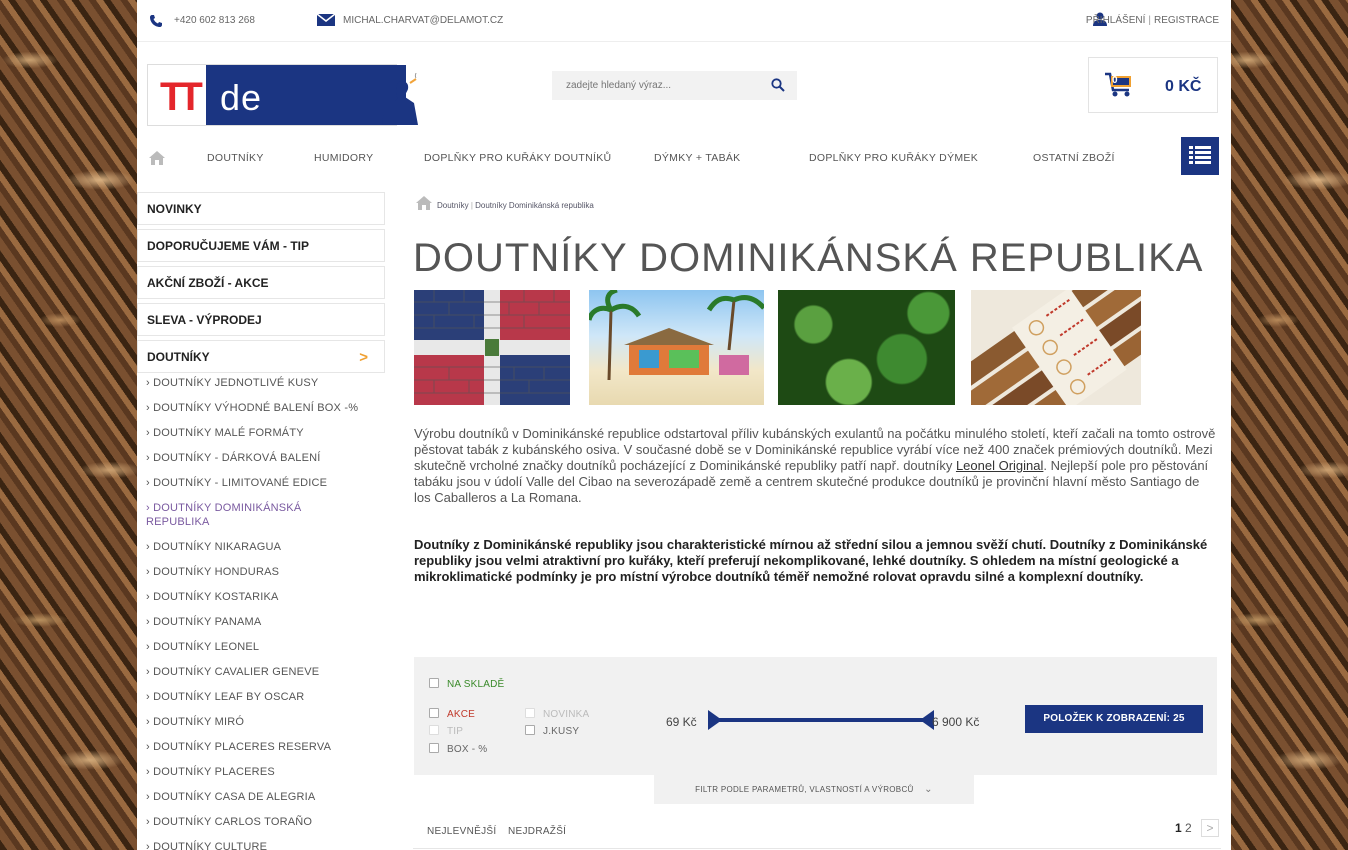 The width and height of the screenshot is (1348, 850). I want to click on email-link: MICHAL.CHARVAT@DELAMOT.CZ, so click(423, 20).